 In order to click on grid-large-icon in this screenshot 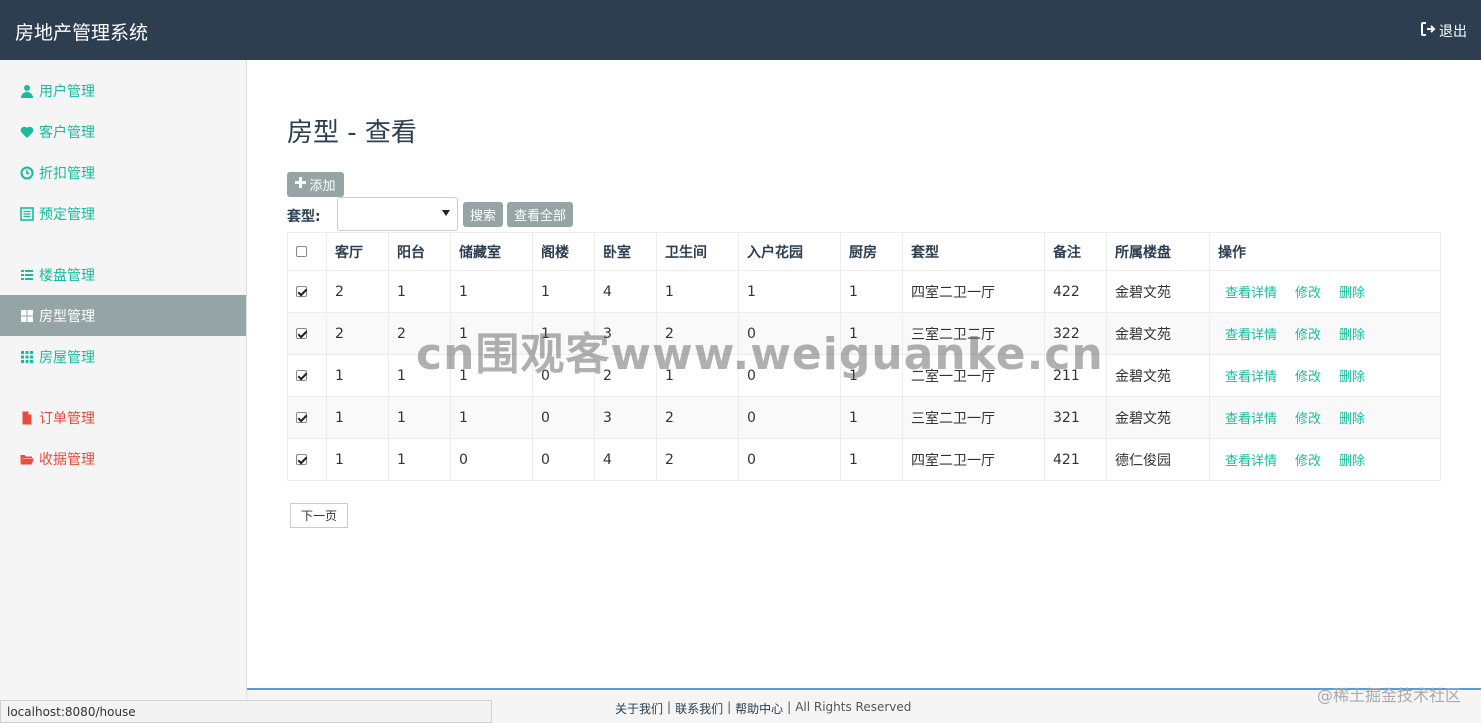, I will do `click(27, 316)`.